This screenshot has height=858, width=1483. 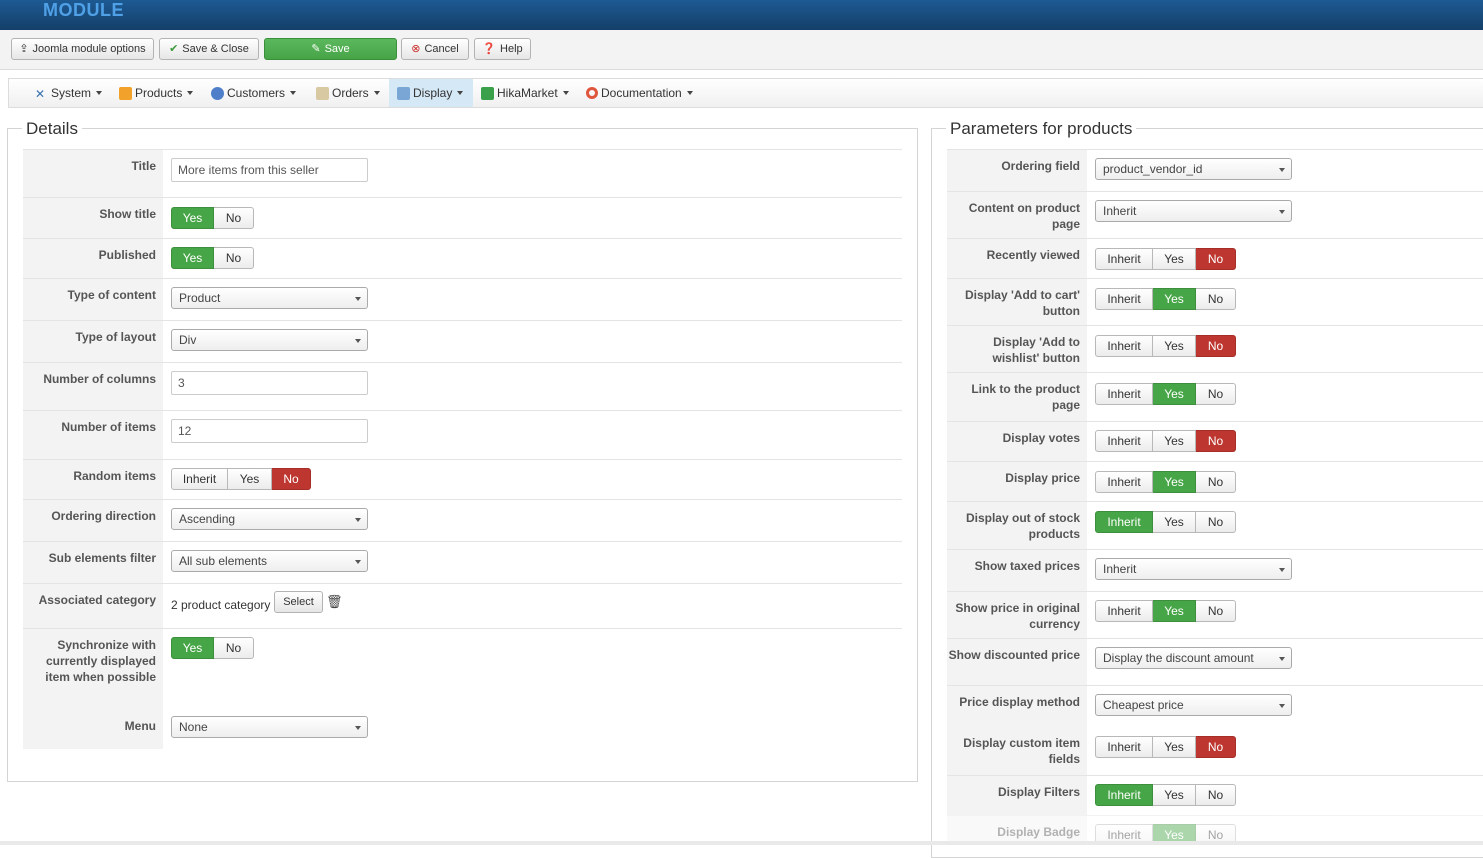 I want to click on trash-icon: 🗑, so click(x=334, y=602).